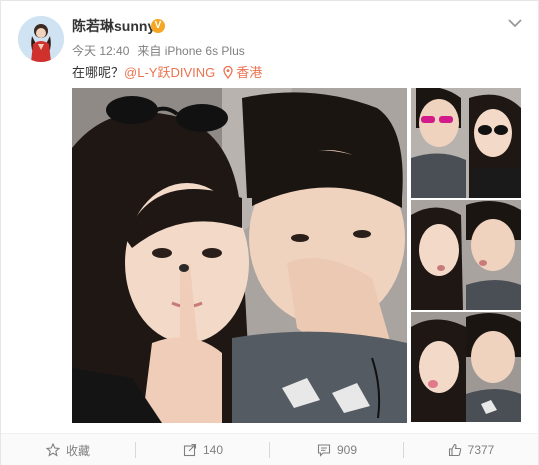 This screenshot has width=539, height=465. I want to click on repost-button: 140, so click(203, 449).